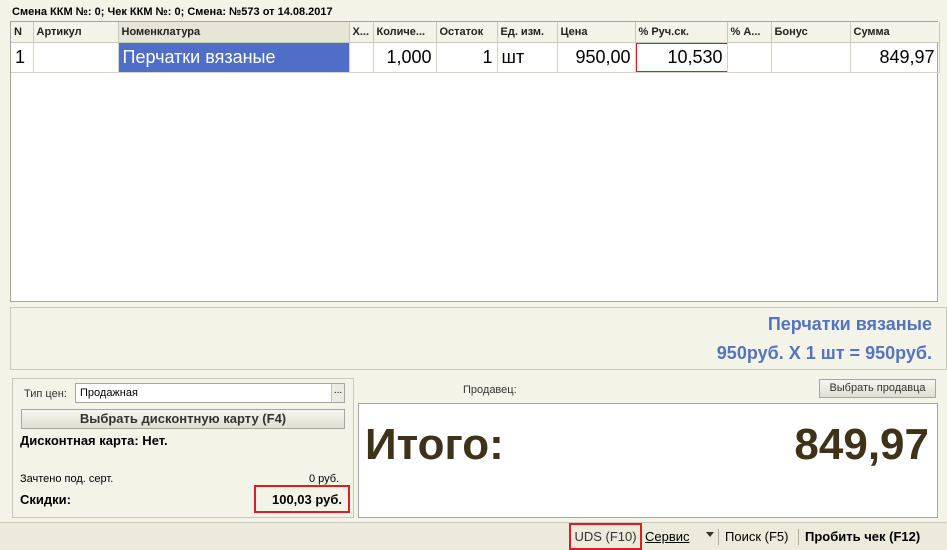 This screenshot has height=550, width=947. I want to click on cell-quantity: 1,000, so click(405, 57).